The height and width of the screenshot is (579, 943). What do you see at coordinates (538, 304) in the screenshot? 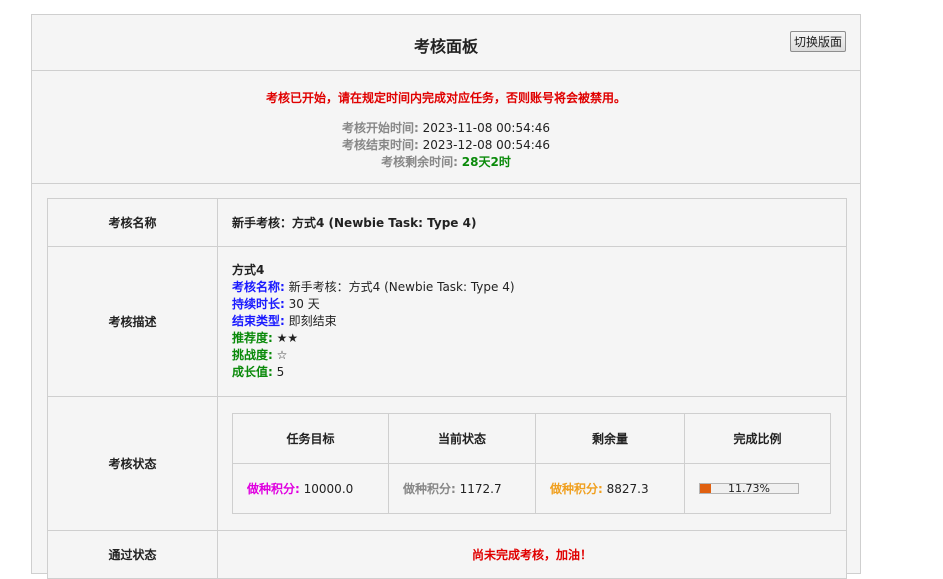
I see `desc-duration-line: 持续时长: 30 天` at bounding box center [538, 304].